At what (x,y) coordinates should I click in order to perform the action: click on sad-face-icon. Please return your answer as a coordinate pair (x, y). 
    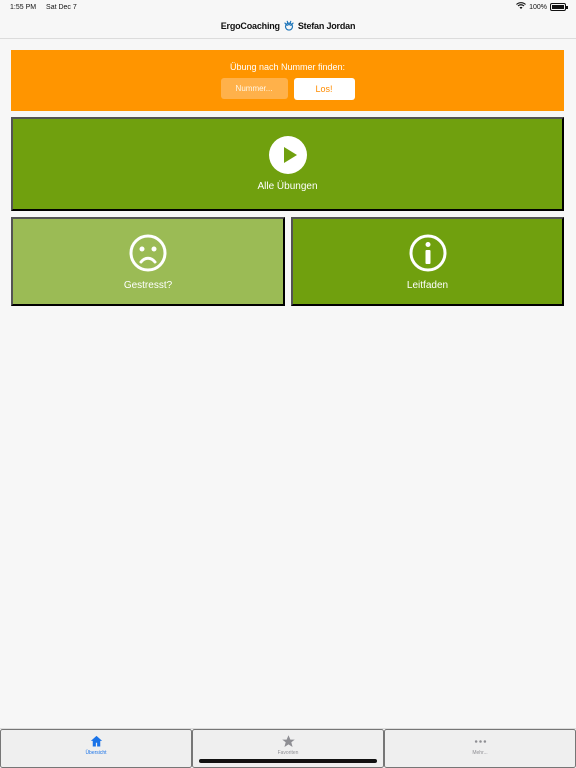
    Looking at the image, I should click on (148, 252).